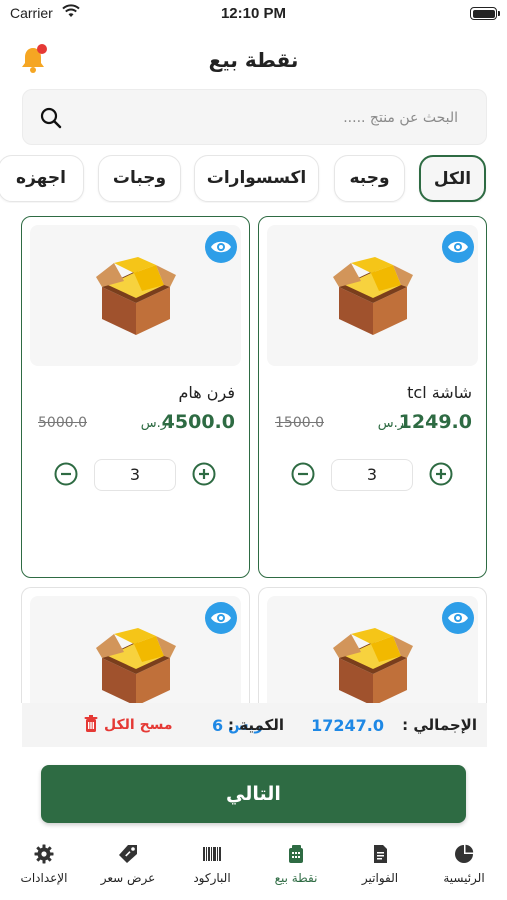 This screenshot has width=507, height=900. Describe the element at coordinates (296, 878) in the screenshot. I see `tab-label: نقطة بيع` at that location.